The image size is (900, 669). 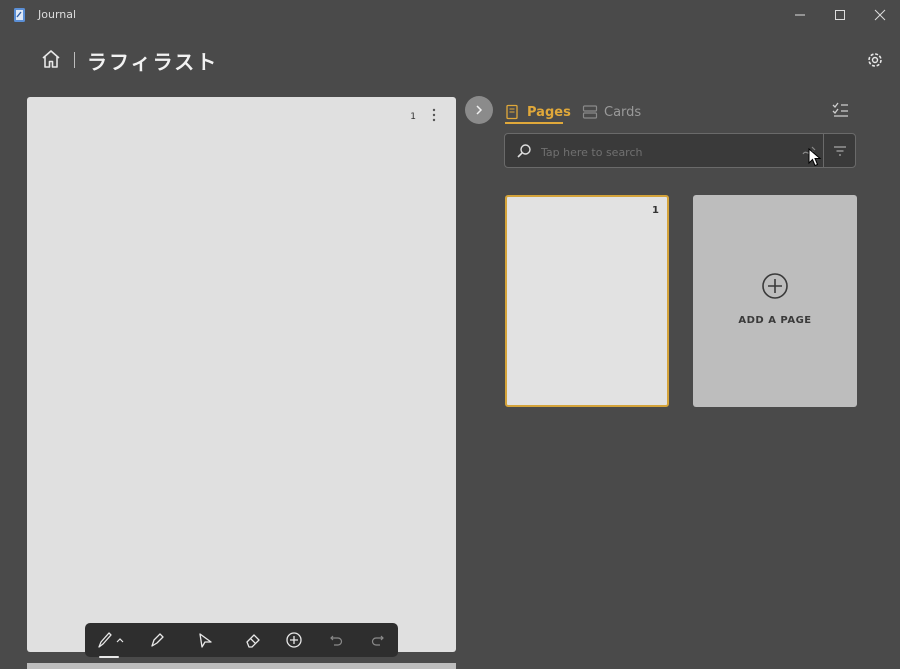 I want to click on pen-tool-button, so click(x=111, y=643).